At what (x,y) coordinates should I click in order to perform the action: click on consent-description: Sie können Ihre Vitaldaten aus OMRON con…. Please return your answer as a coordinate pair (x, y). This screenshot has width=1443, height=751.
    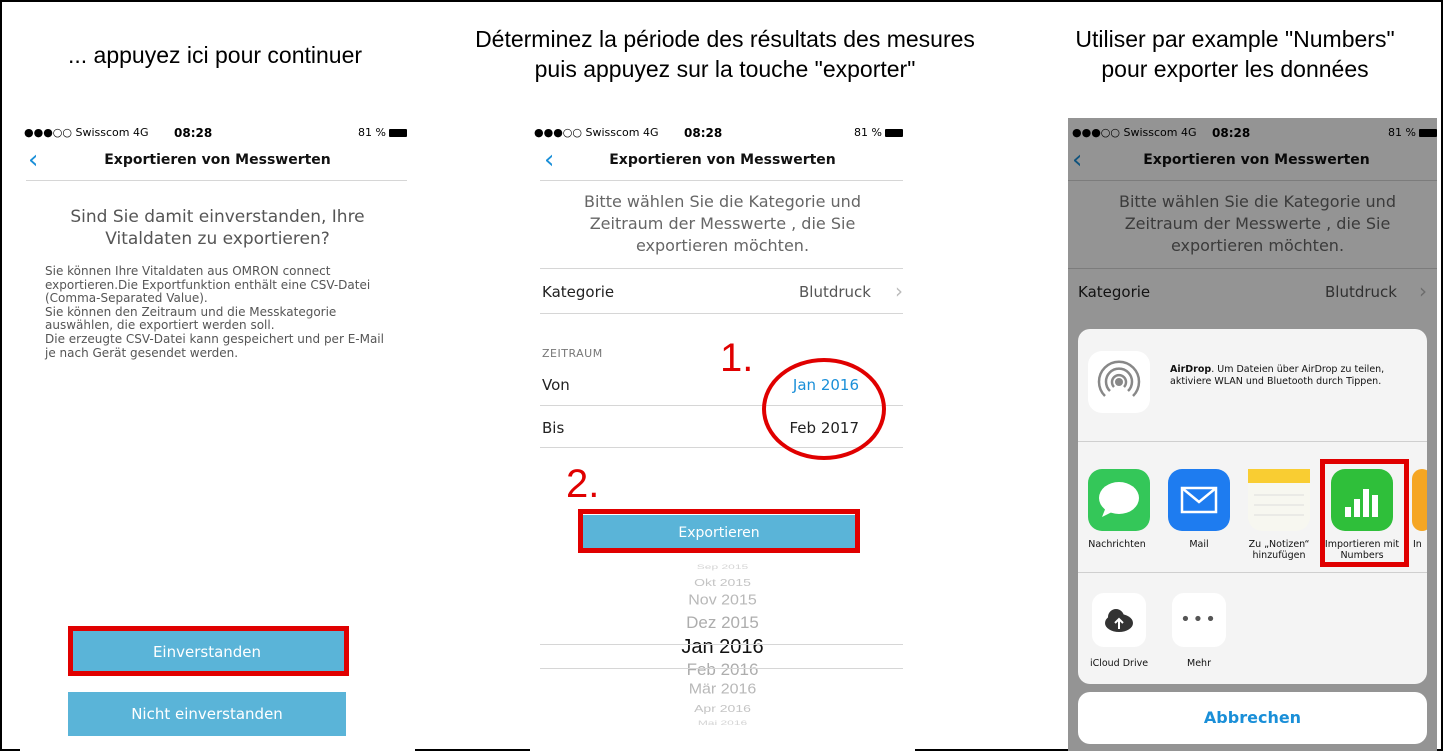
    Looking at the image, I should click on (220, 312).